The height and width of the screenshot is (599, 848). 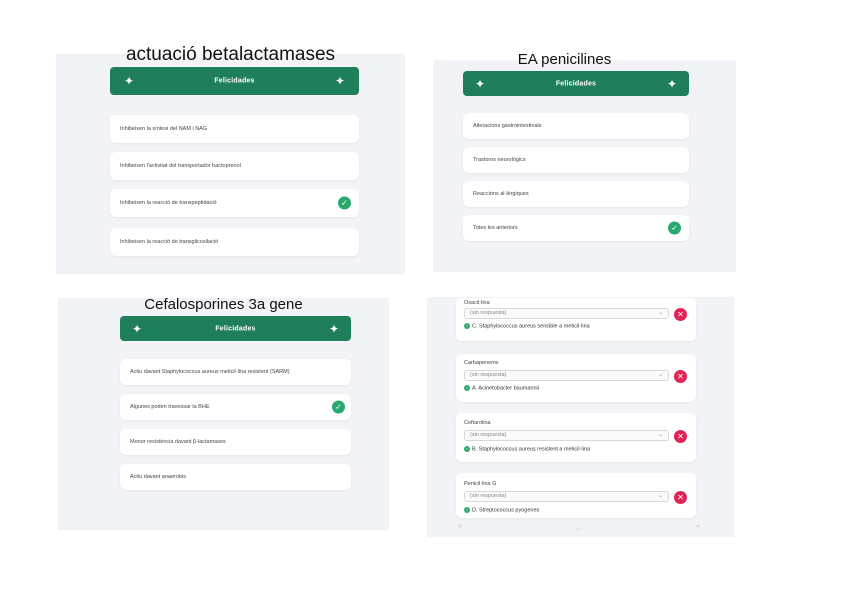 I want to click on correct-answer: ✓ D. Streptococcus pyogenes, so click(x=501, y=510).